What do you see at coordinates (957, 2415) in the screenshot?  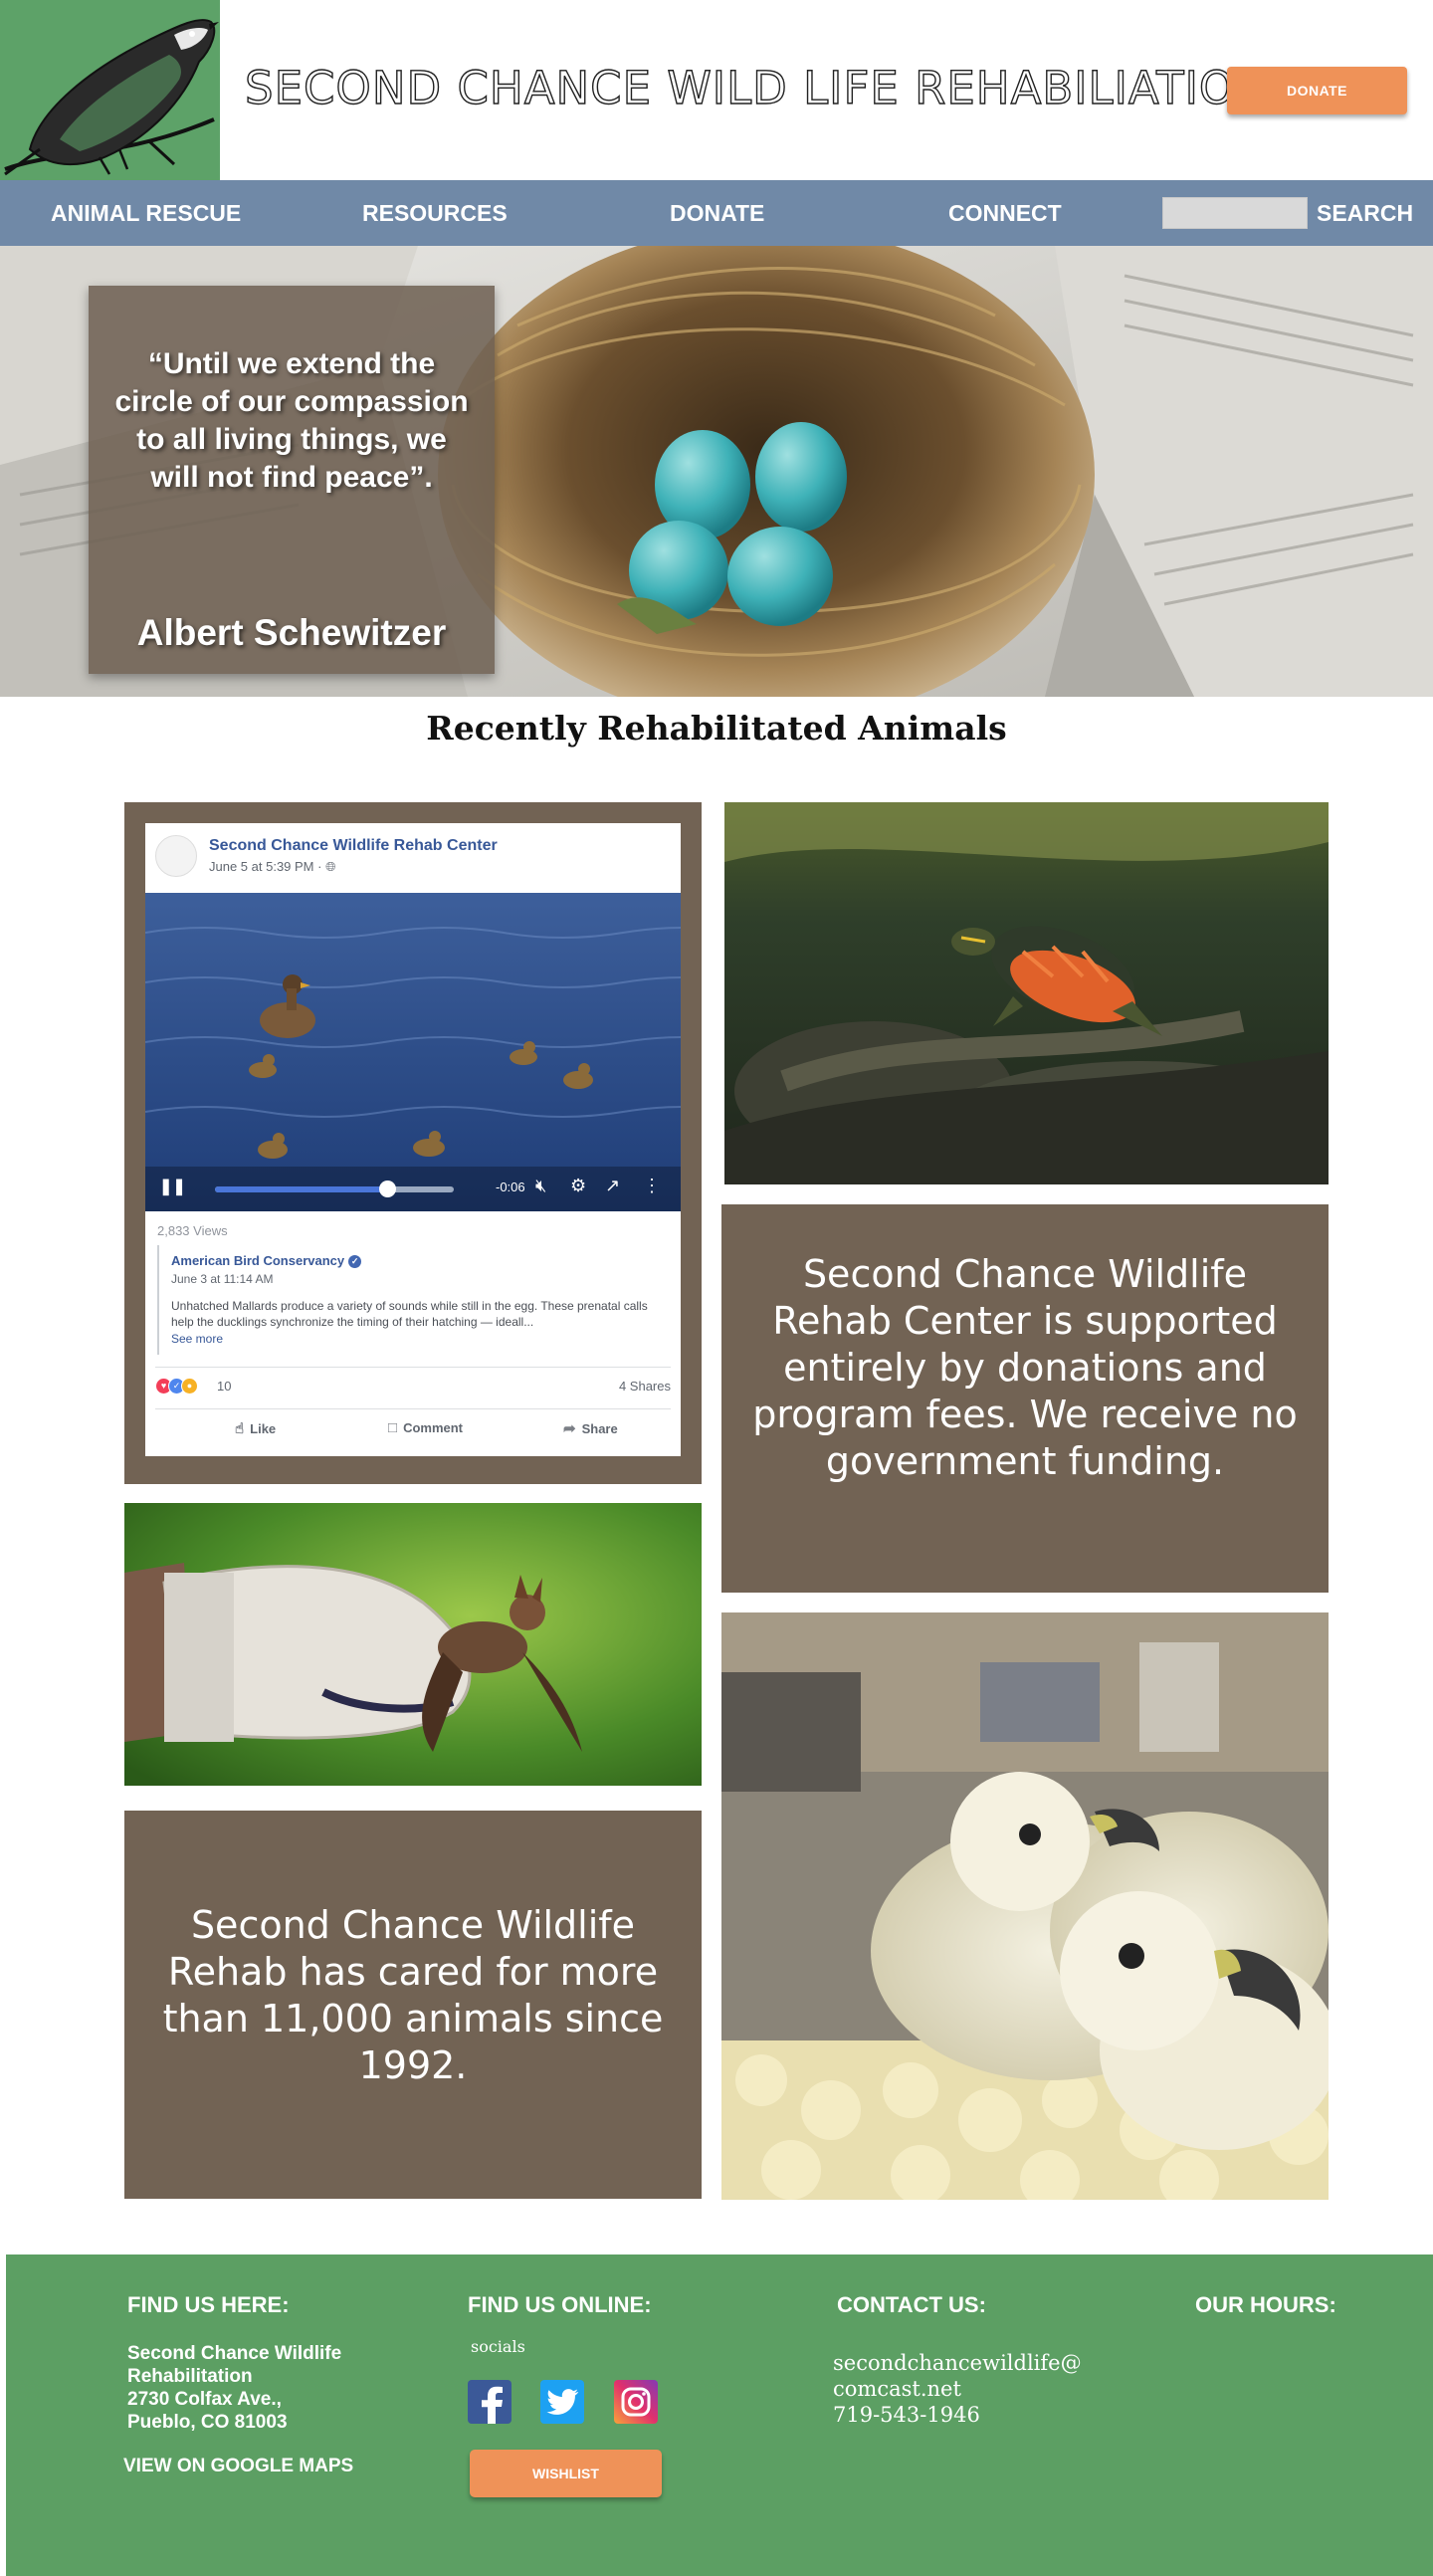 I see `footer-phone: 719-543-1946` at bounding box center [957, 2415].